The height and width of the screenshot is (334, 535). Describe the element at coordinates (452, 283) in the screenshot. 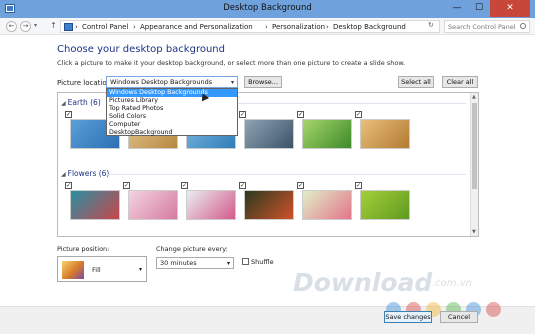

I see `watermark-domain: .com.vn` at that location.